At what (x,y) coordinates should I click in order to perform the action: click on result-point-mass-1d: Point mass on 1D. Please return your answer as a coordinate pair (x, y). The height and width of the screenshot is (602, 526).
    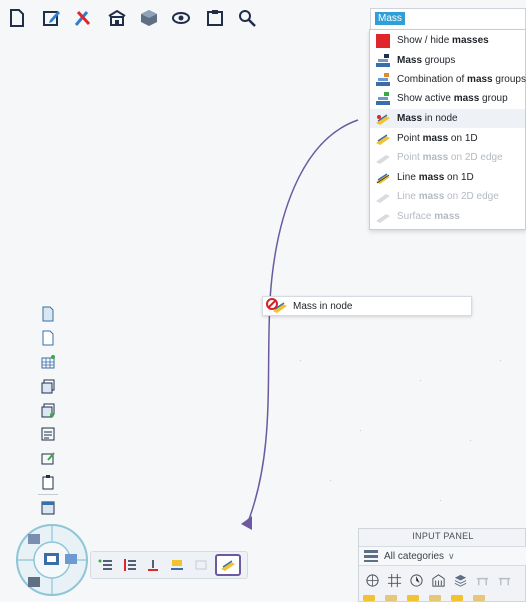
    Looking at the image, I should click on (447, 138).